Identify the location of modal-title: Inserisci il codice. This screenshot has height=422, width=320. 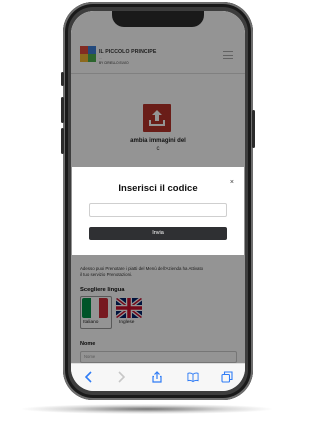
(158, 188).